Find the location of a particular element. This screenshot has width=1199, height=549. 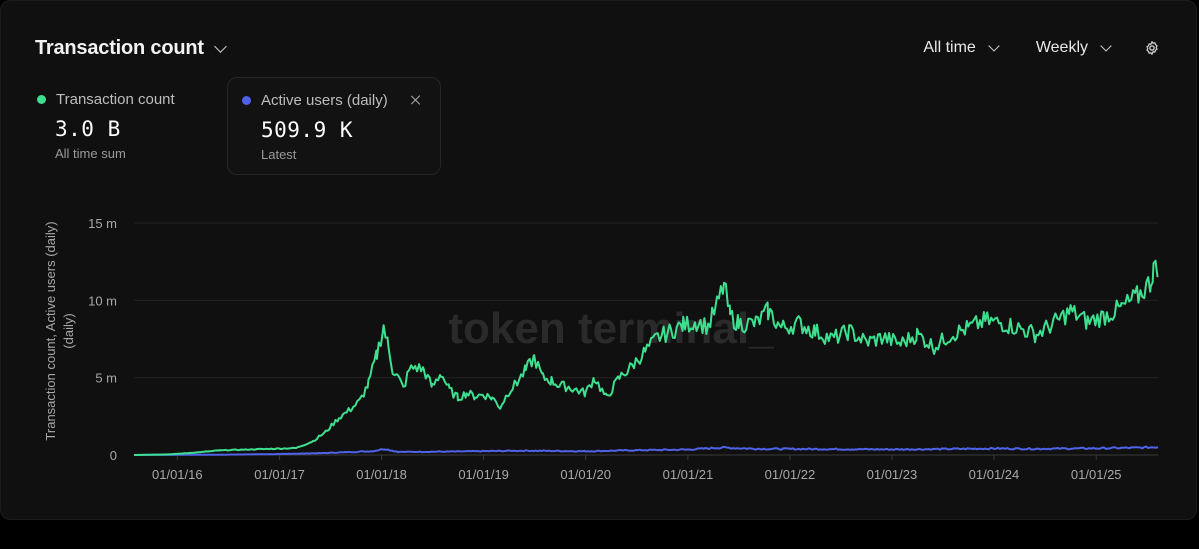

y-tick-label: 5 m is located at coordinates (106, 378).